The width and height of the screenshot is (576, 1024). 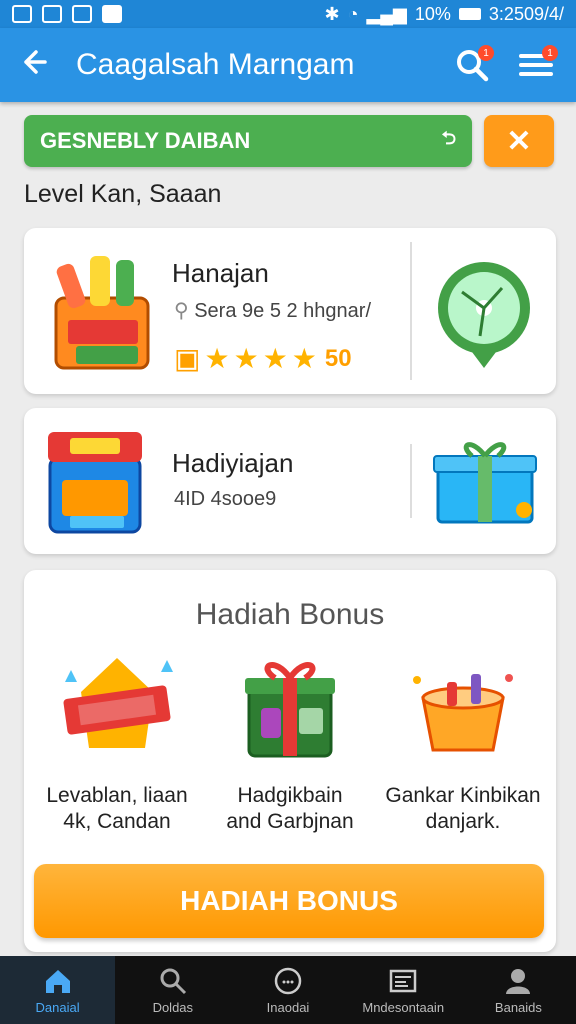 What do you see at coordinates (57, 981) in the screenshot?
I see `home-icon` at bounding box center [57, 981].